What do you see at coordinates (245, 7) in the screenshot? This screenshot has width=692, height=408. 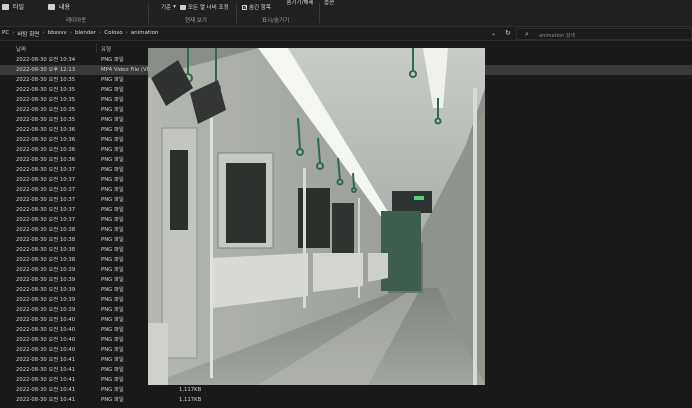 I see `checkbox-checked-icon: ✓` at bounding box center [245, 7].